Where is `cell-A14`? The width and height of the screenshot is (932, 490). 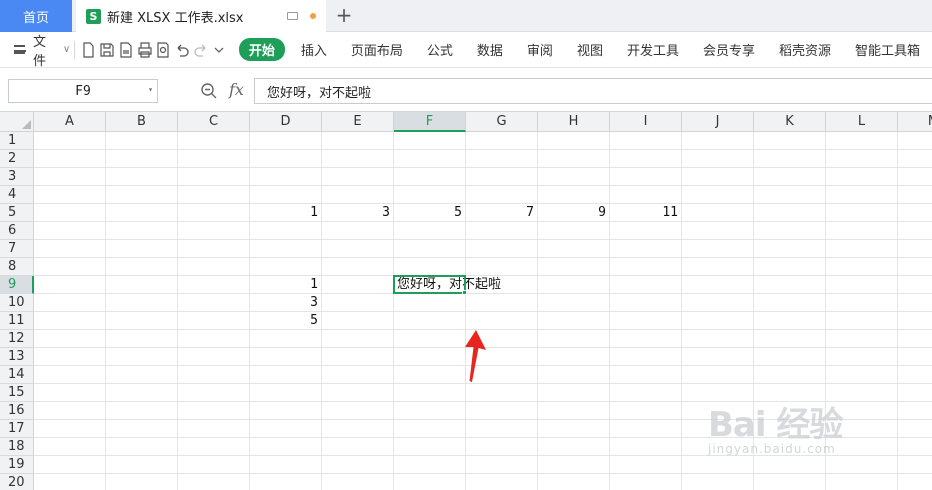 cell-A14 is located at coordinates (70, 375).